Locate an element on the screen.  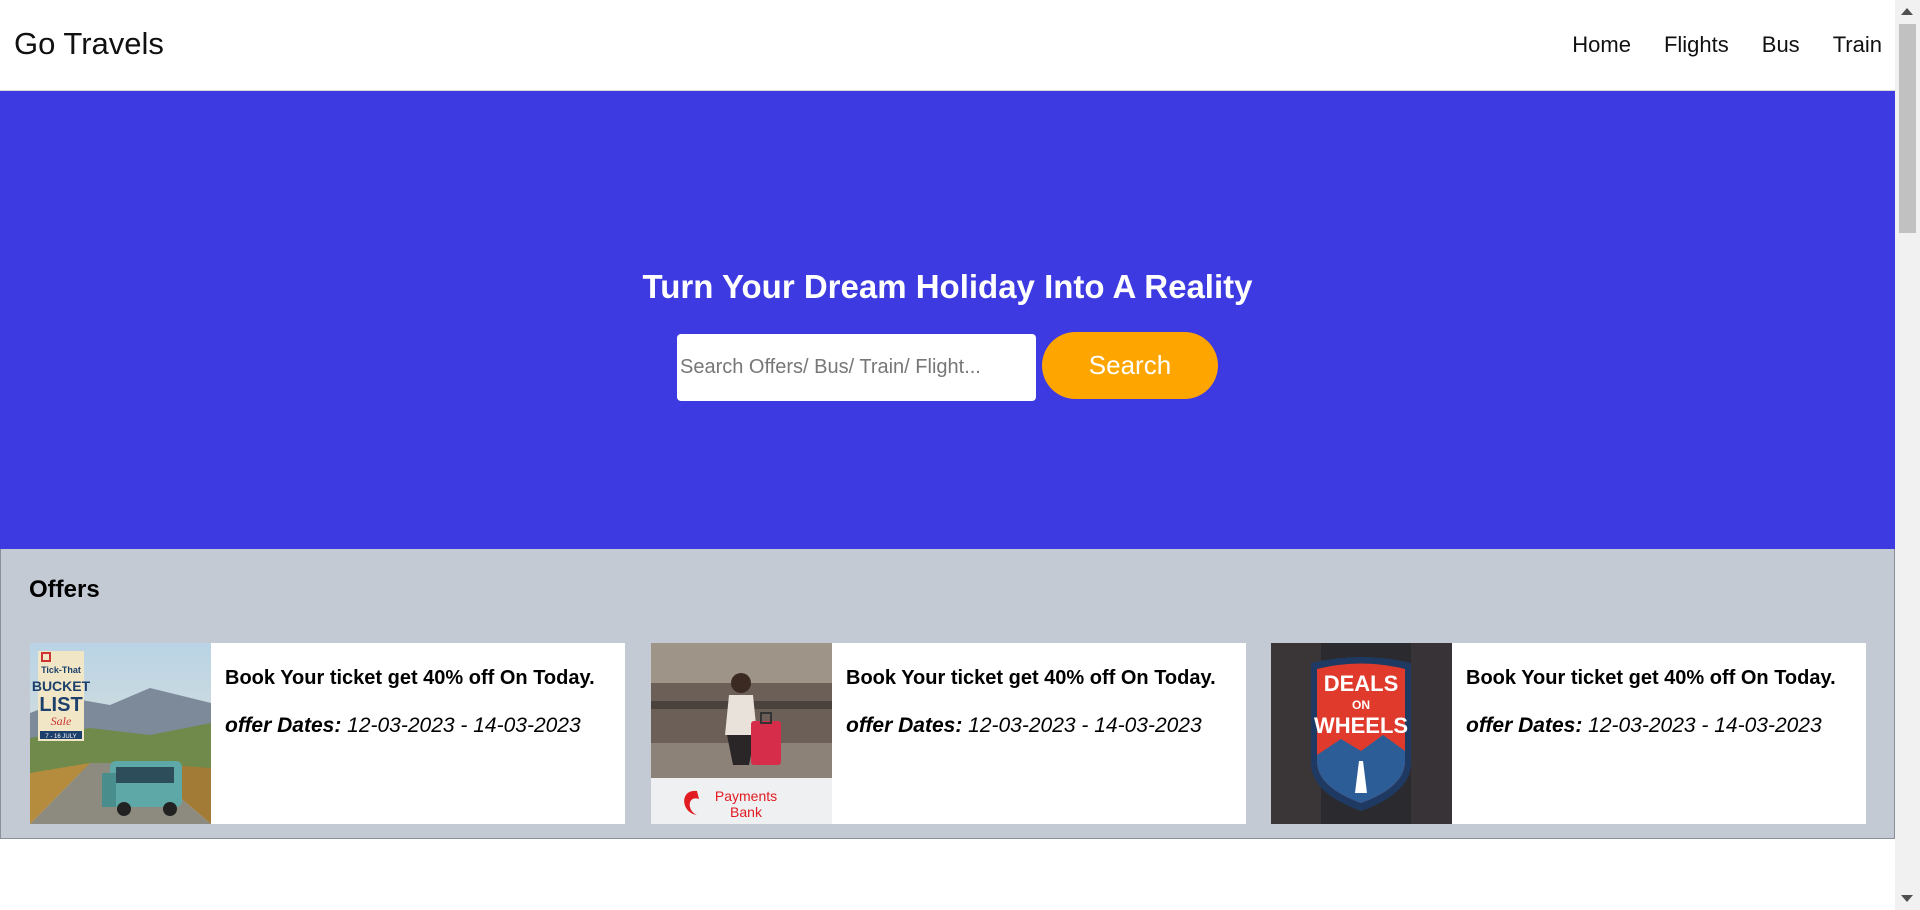
image-text: DEALS is located at coordinates (1361, 683).